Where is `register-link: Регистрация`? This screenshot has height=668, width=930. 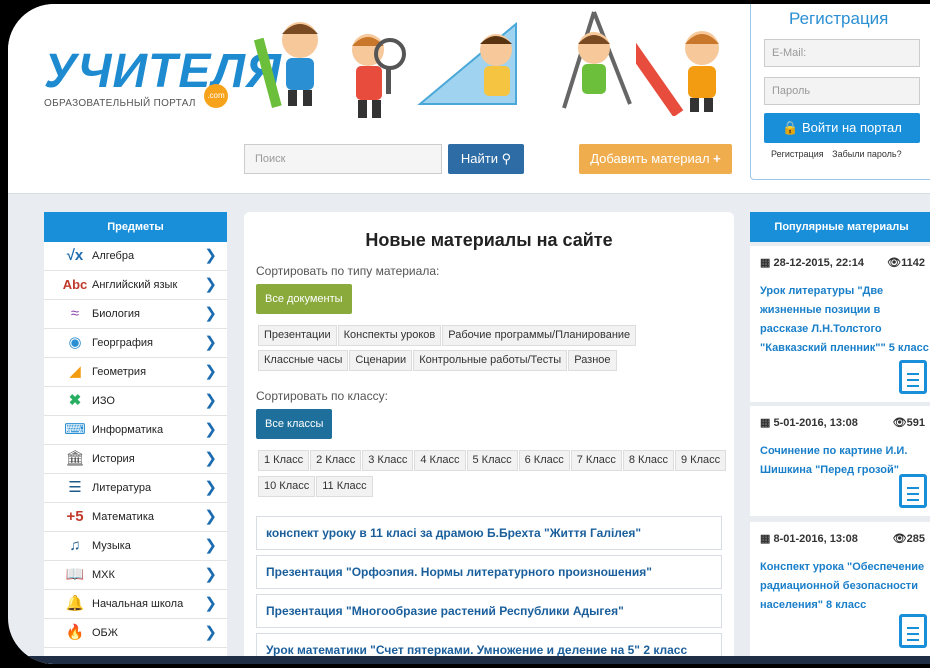
register-link: Регистрация is located at coordinates (797, 154).